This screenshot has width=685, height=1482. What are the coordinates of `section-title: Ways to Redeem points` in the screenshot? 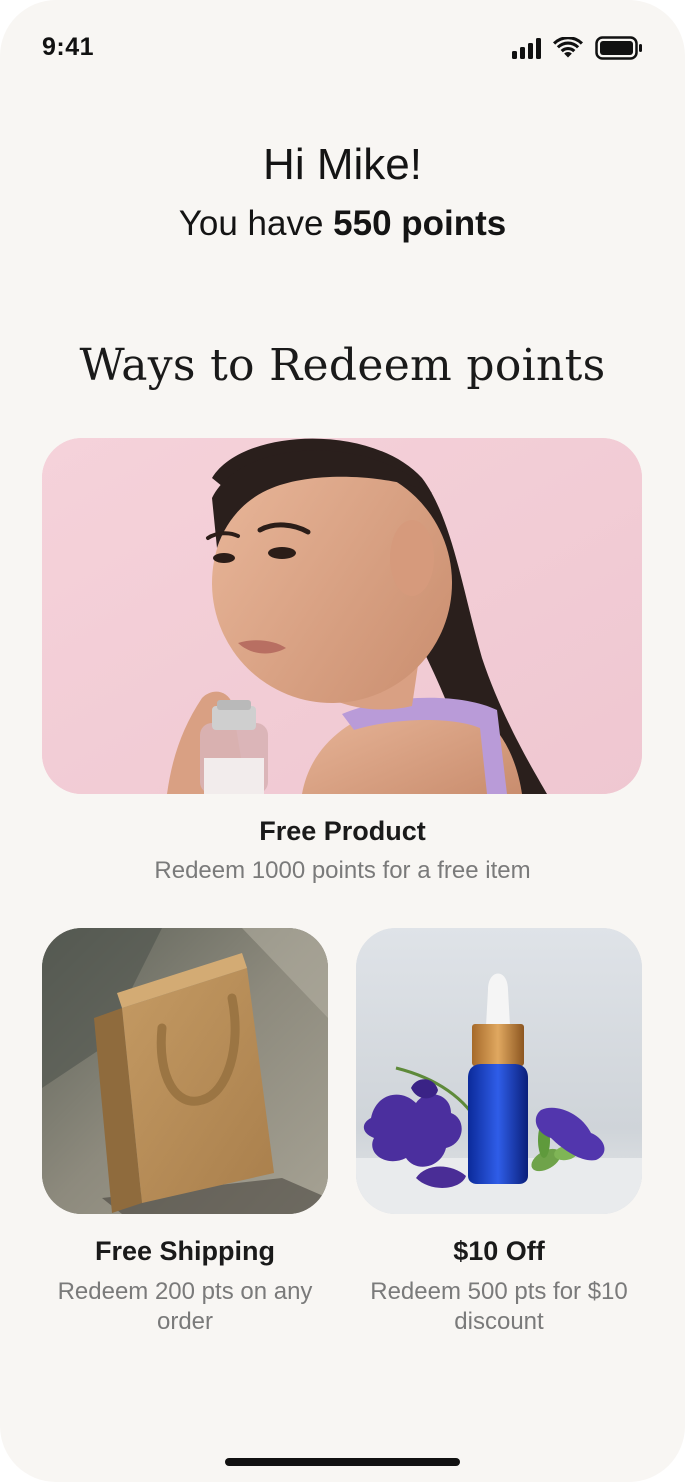 It's located at (342, 365).